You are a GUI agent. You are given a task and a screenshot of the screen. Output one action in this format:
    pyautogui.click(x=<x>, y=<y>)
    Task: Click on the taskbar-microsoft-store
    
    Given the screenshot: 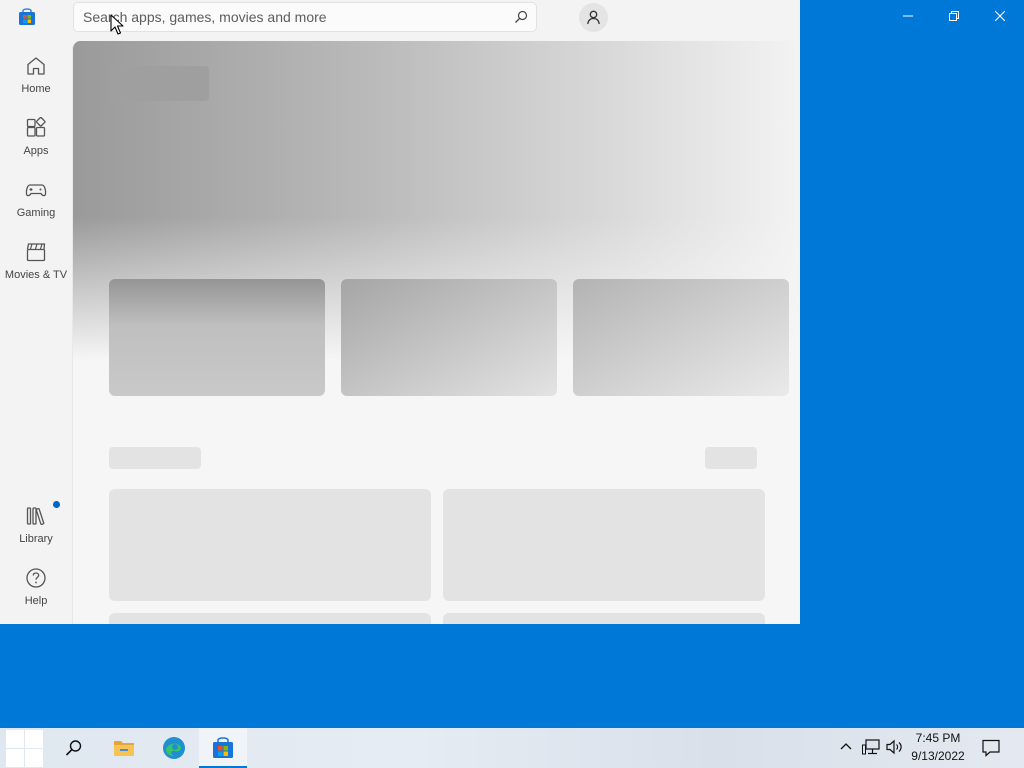 What is the action you would take?
    pyautogui.click(x=223, y=748)
    